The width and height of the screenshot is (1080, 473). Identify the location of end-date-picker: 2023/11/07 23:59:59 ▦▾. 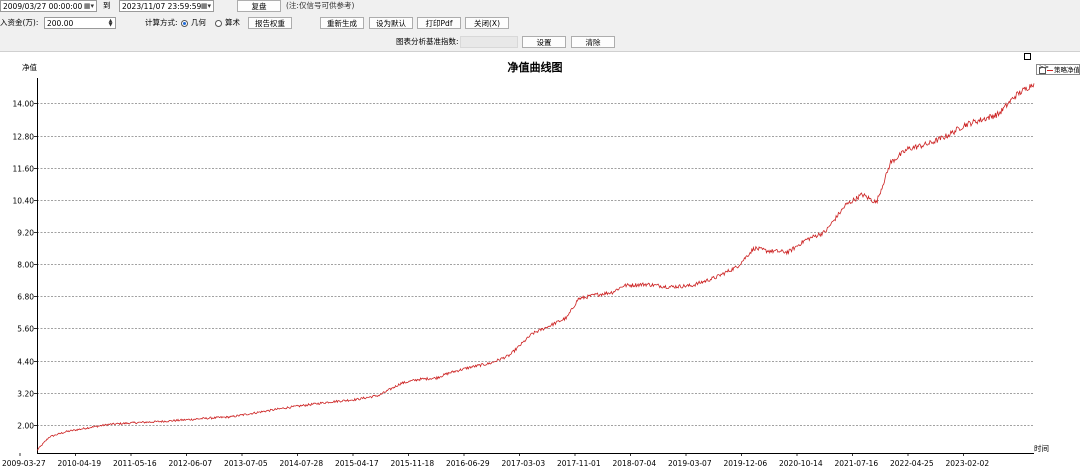
(166, 6).